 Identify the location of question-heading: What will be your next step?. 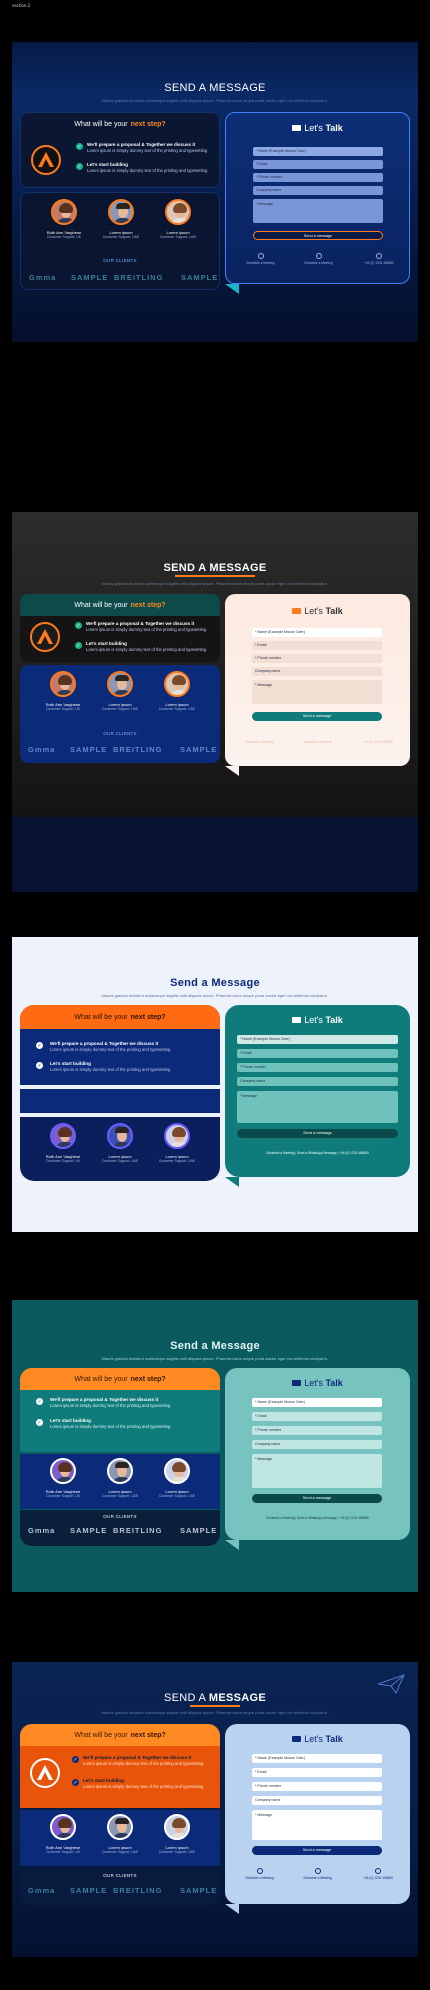
(120, 1735).